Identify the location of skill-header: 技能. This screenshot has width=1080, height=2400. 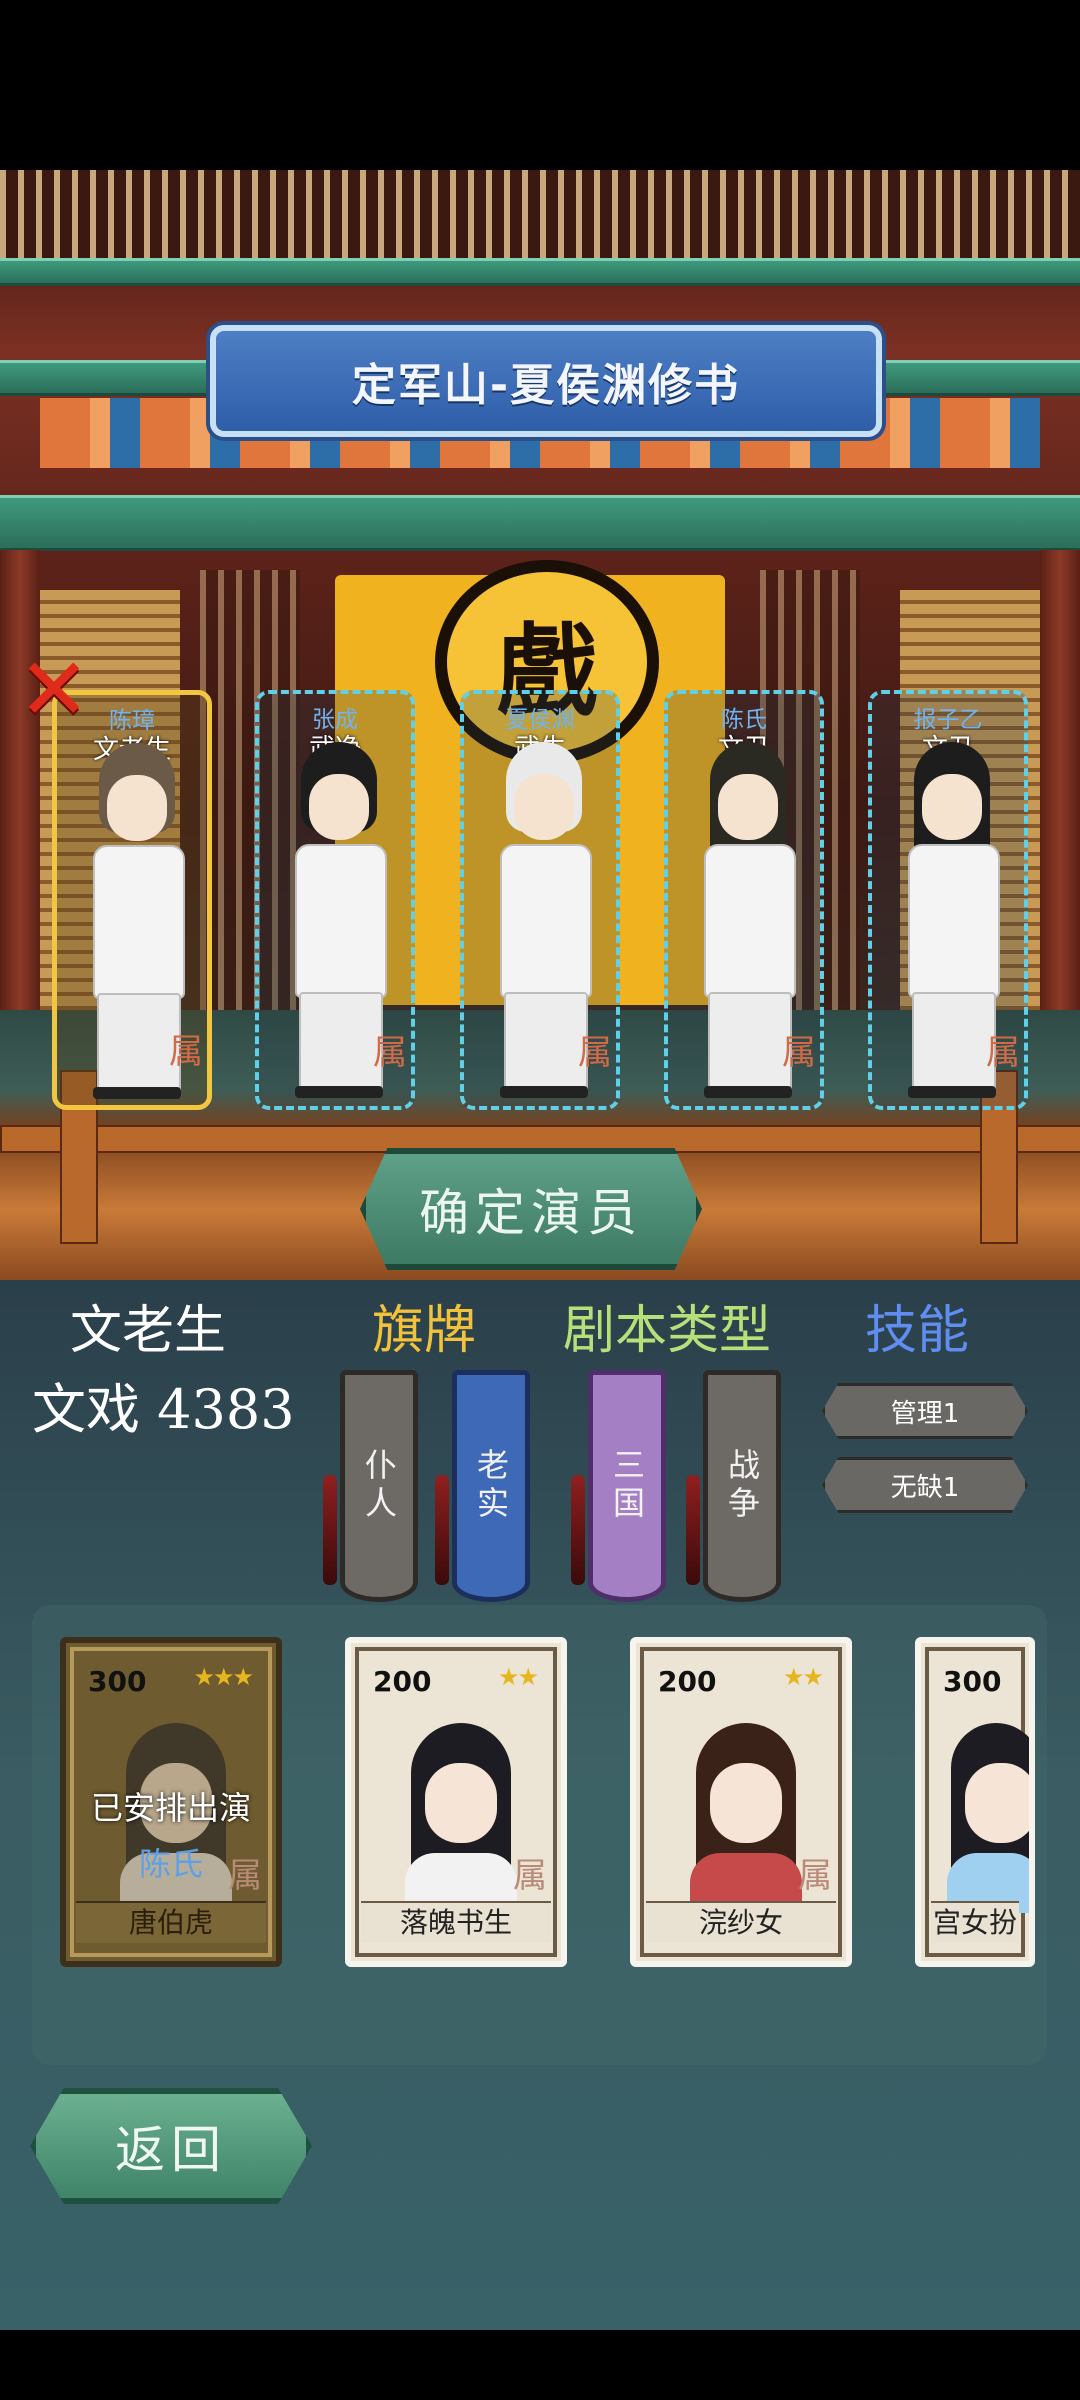
(917, 1331).